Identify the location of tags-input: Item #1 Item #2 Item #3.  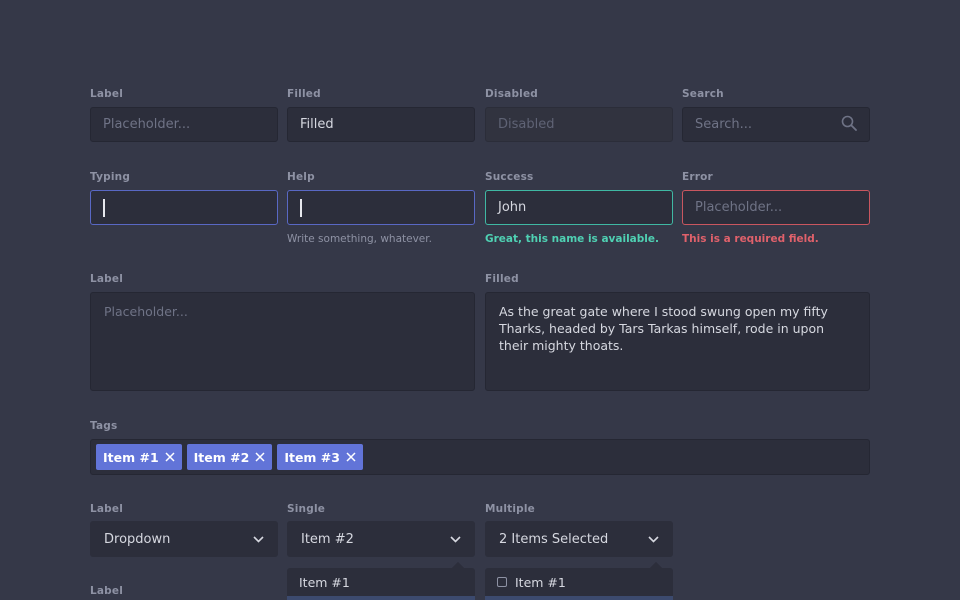
(480, 457).